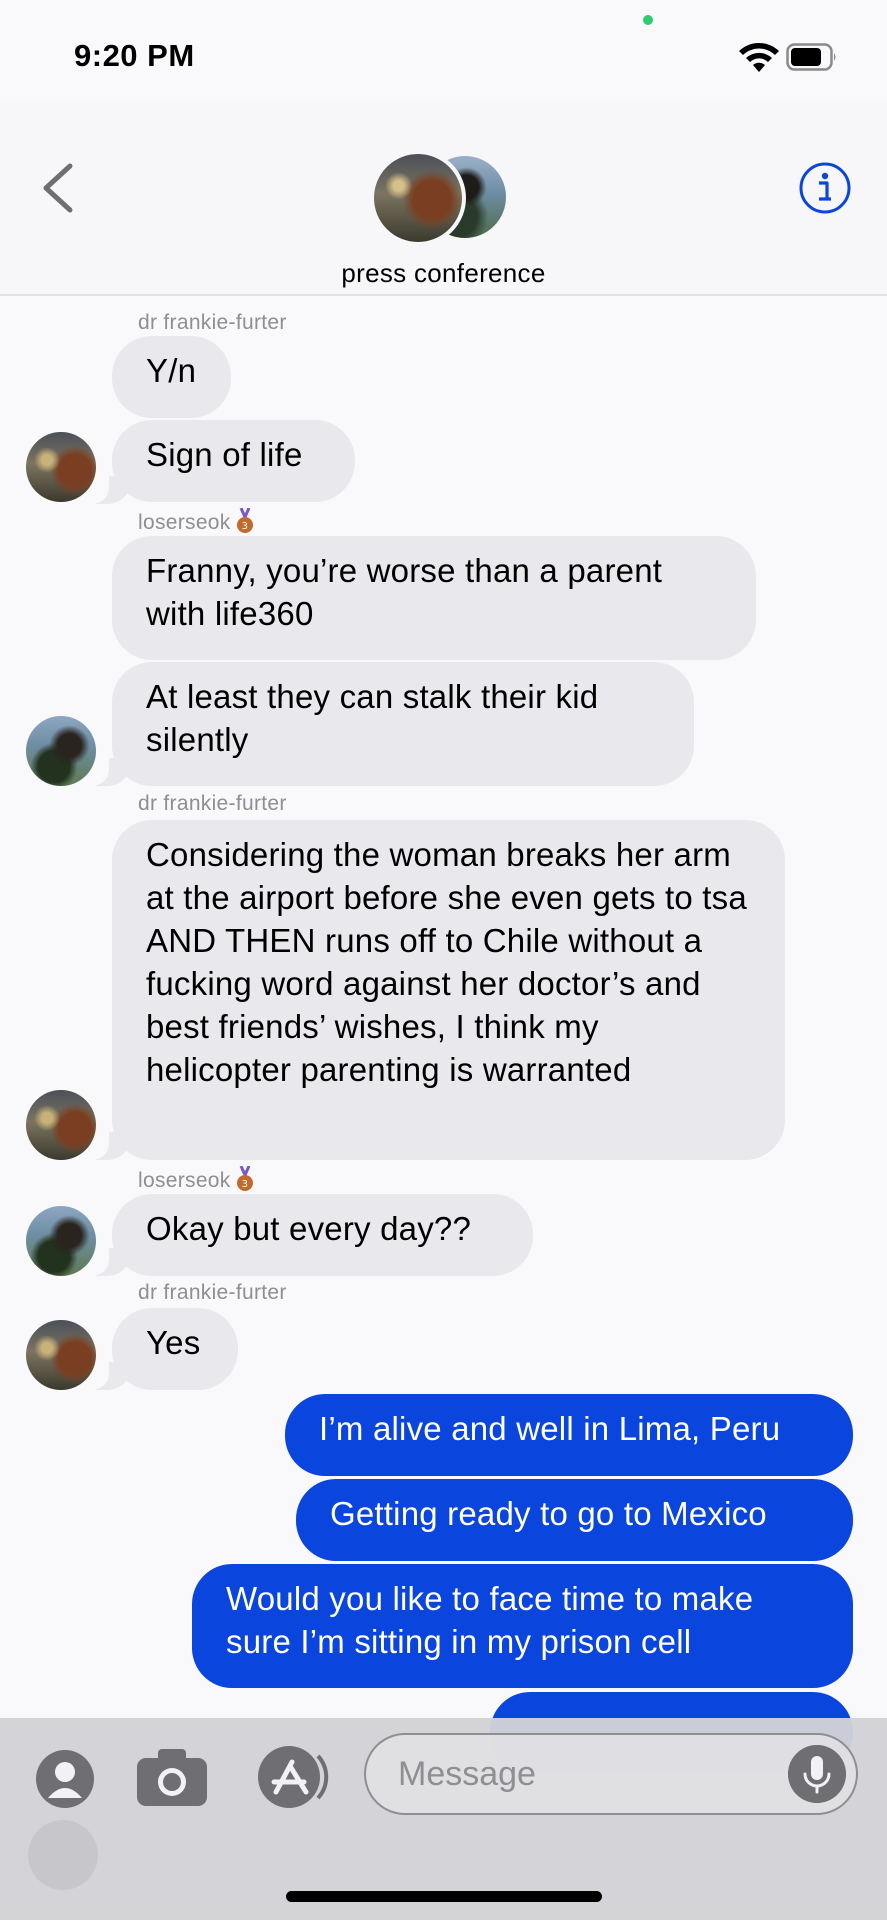 The width and height of the screenshot is (887, 1920). Describe the element at coordinates (63, 1855) in the screenshot. I see `blurred-avatar` at that location.